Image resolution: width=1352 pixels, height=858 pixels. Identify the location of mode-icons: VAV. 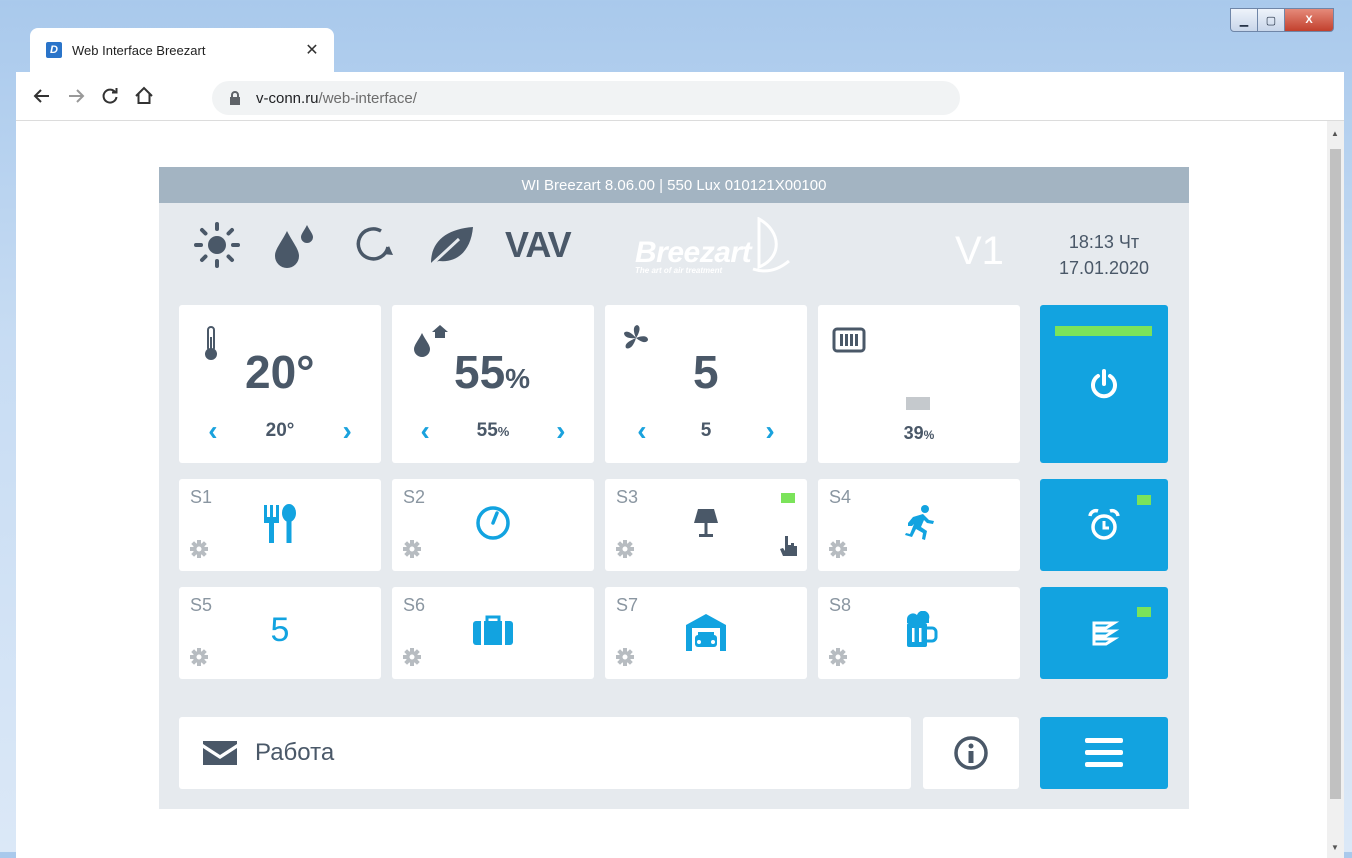
(396, 245).